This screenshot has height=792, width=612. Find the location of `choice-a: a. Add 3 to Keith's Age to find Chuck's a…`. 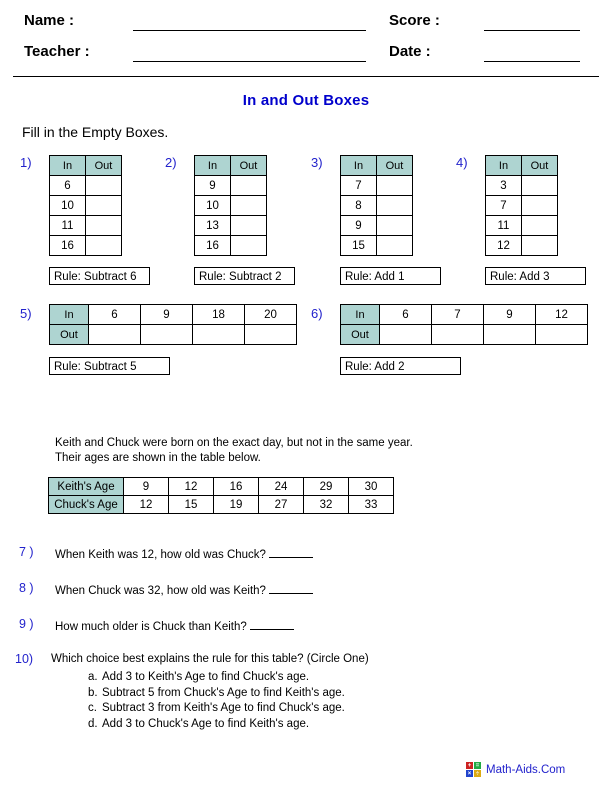

choice-a: a. Add 3 to Keith's Age to find Chuck's a… is located at coordinates (216, 678).